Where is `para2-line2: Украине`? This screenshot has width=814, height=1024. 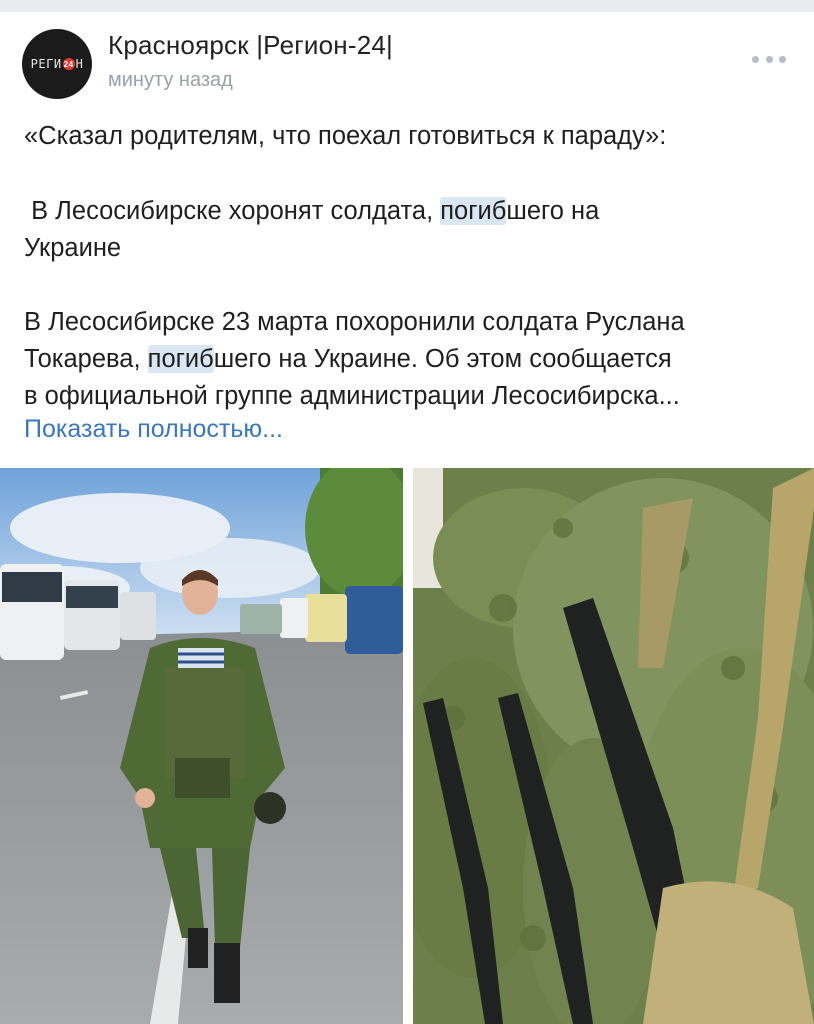
para2-line2: Украине is located at coordinates (73, 248).